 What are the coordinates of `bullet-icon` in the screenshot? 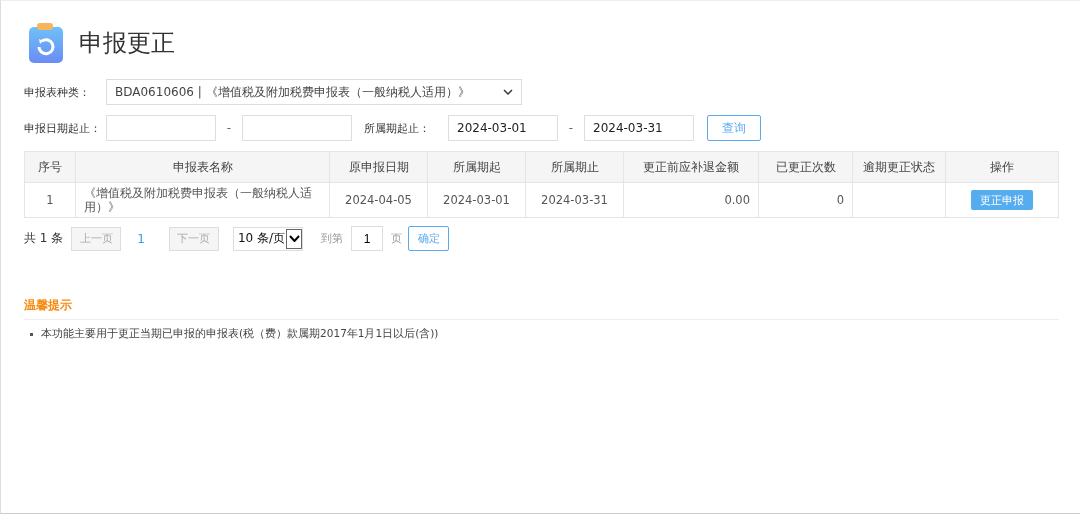 It's located at (31, 334).